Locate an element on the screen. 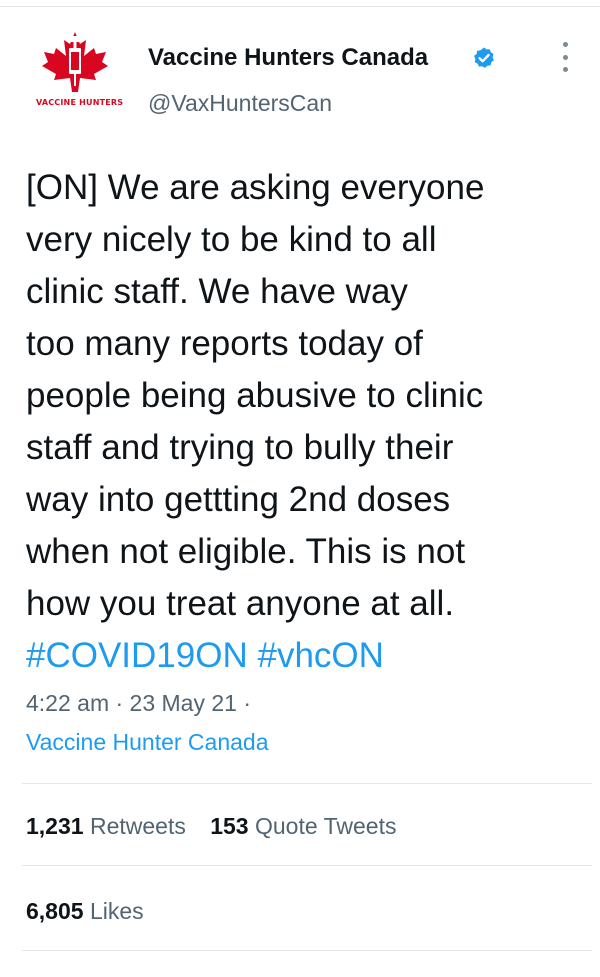 The height and width of the screenshot is (977, 600). tweet-text-line: when not eligible. This is not is located at coordinates (246, 551).